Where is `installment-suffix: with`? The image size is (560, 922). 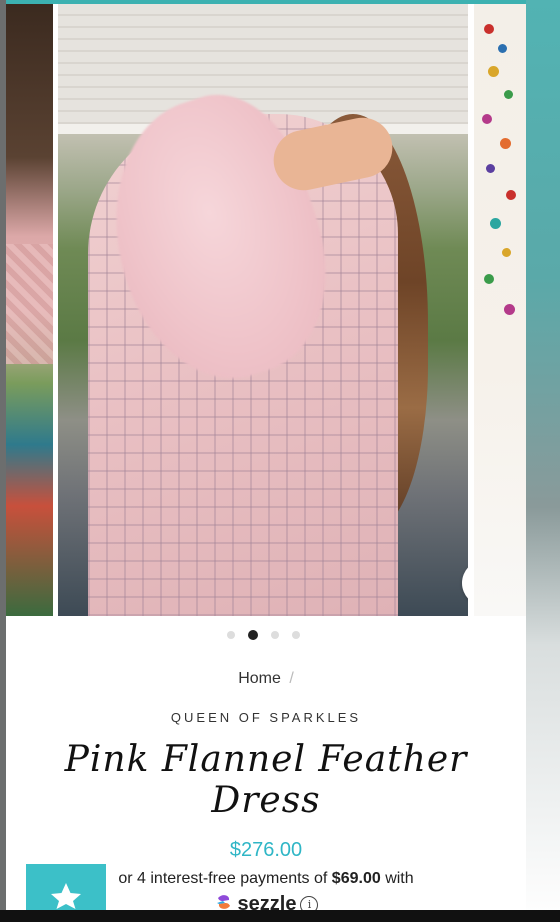 installment-suffix: with is located at coordinates (399, 878).